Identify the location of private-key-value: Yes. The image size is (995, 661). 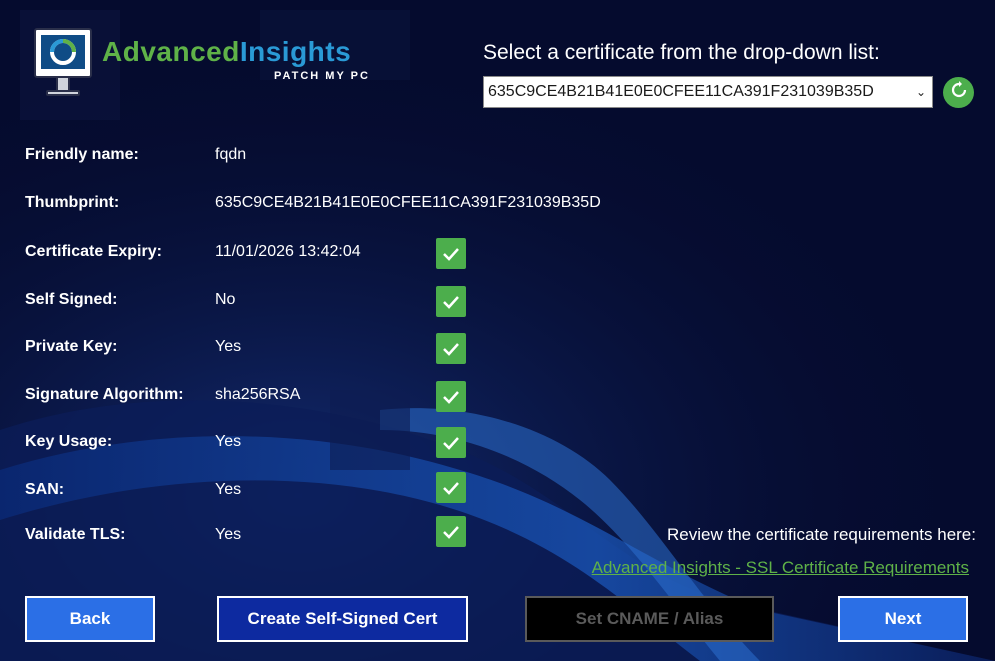
(228, 346).